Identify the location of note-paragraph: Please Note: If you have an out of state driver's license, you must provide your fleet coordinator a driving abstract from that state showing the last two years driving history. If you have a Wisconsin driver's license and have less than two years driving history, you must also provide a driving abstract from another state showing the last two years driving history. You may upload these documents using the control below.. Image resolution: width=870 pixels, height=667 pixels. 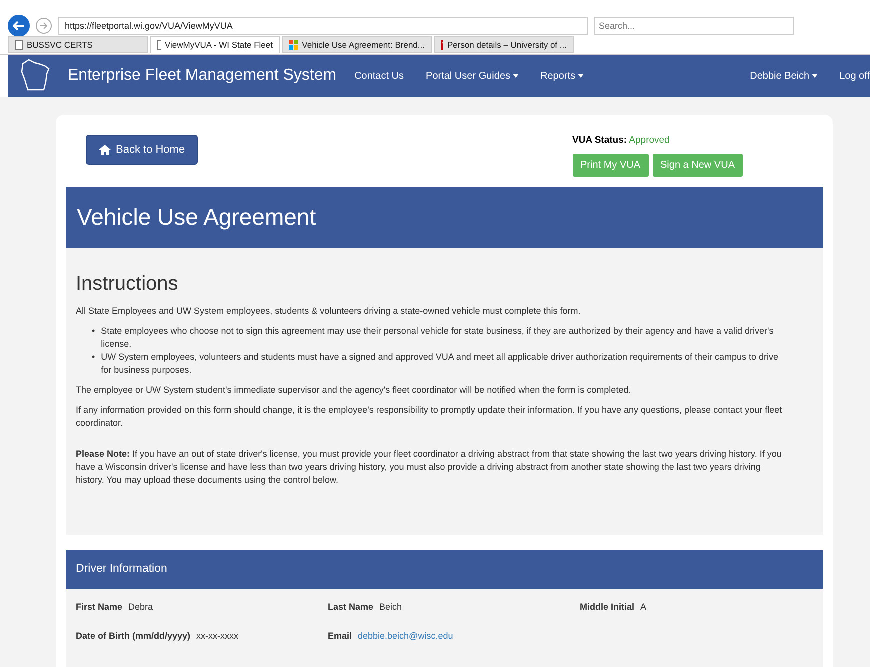
(429, 468).